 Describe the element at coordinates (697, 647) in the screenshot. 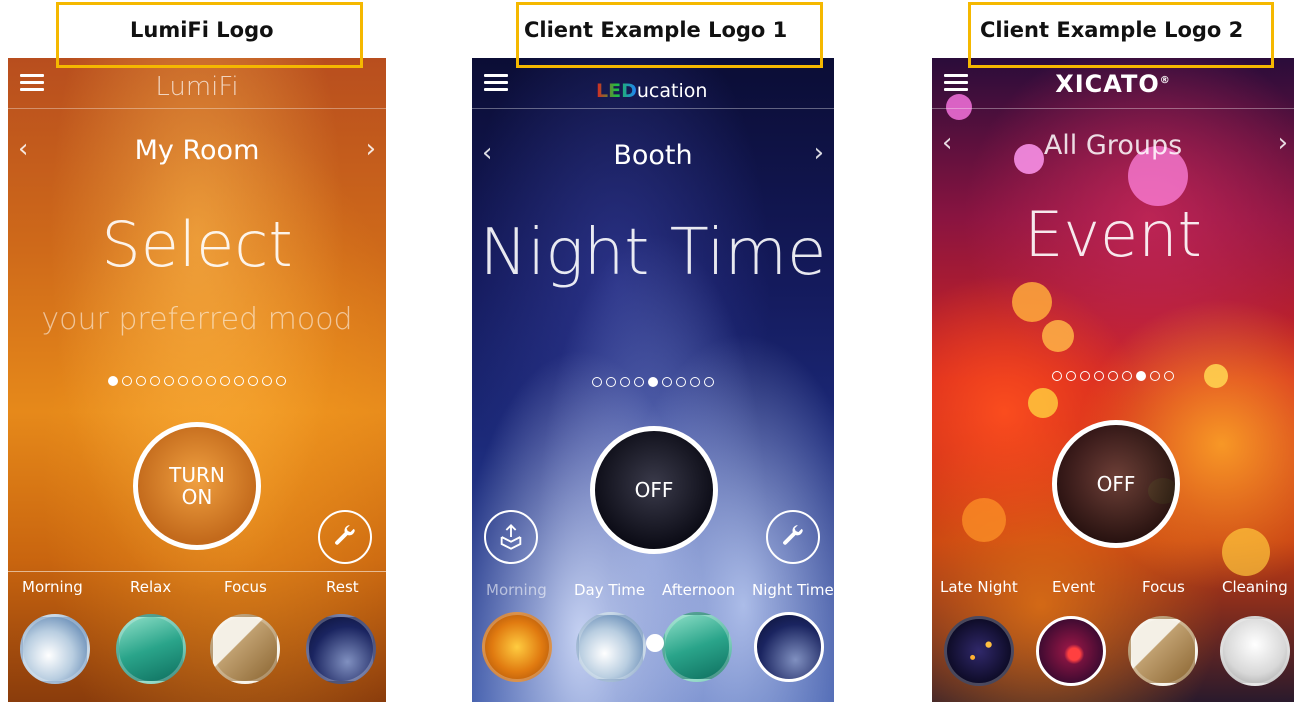

I see `scene-thumb-afternoon` at that location.